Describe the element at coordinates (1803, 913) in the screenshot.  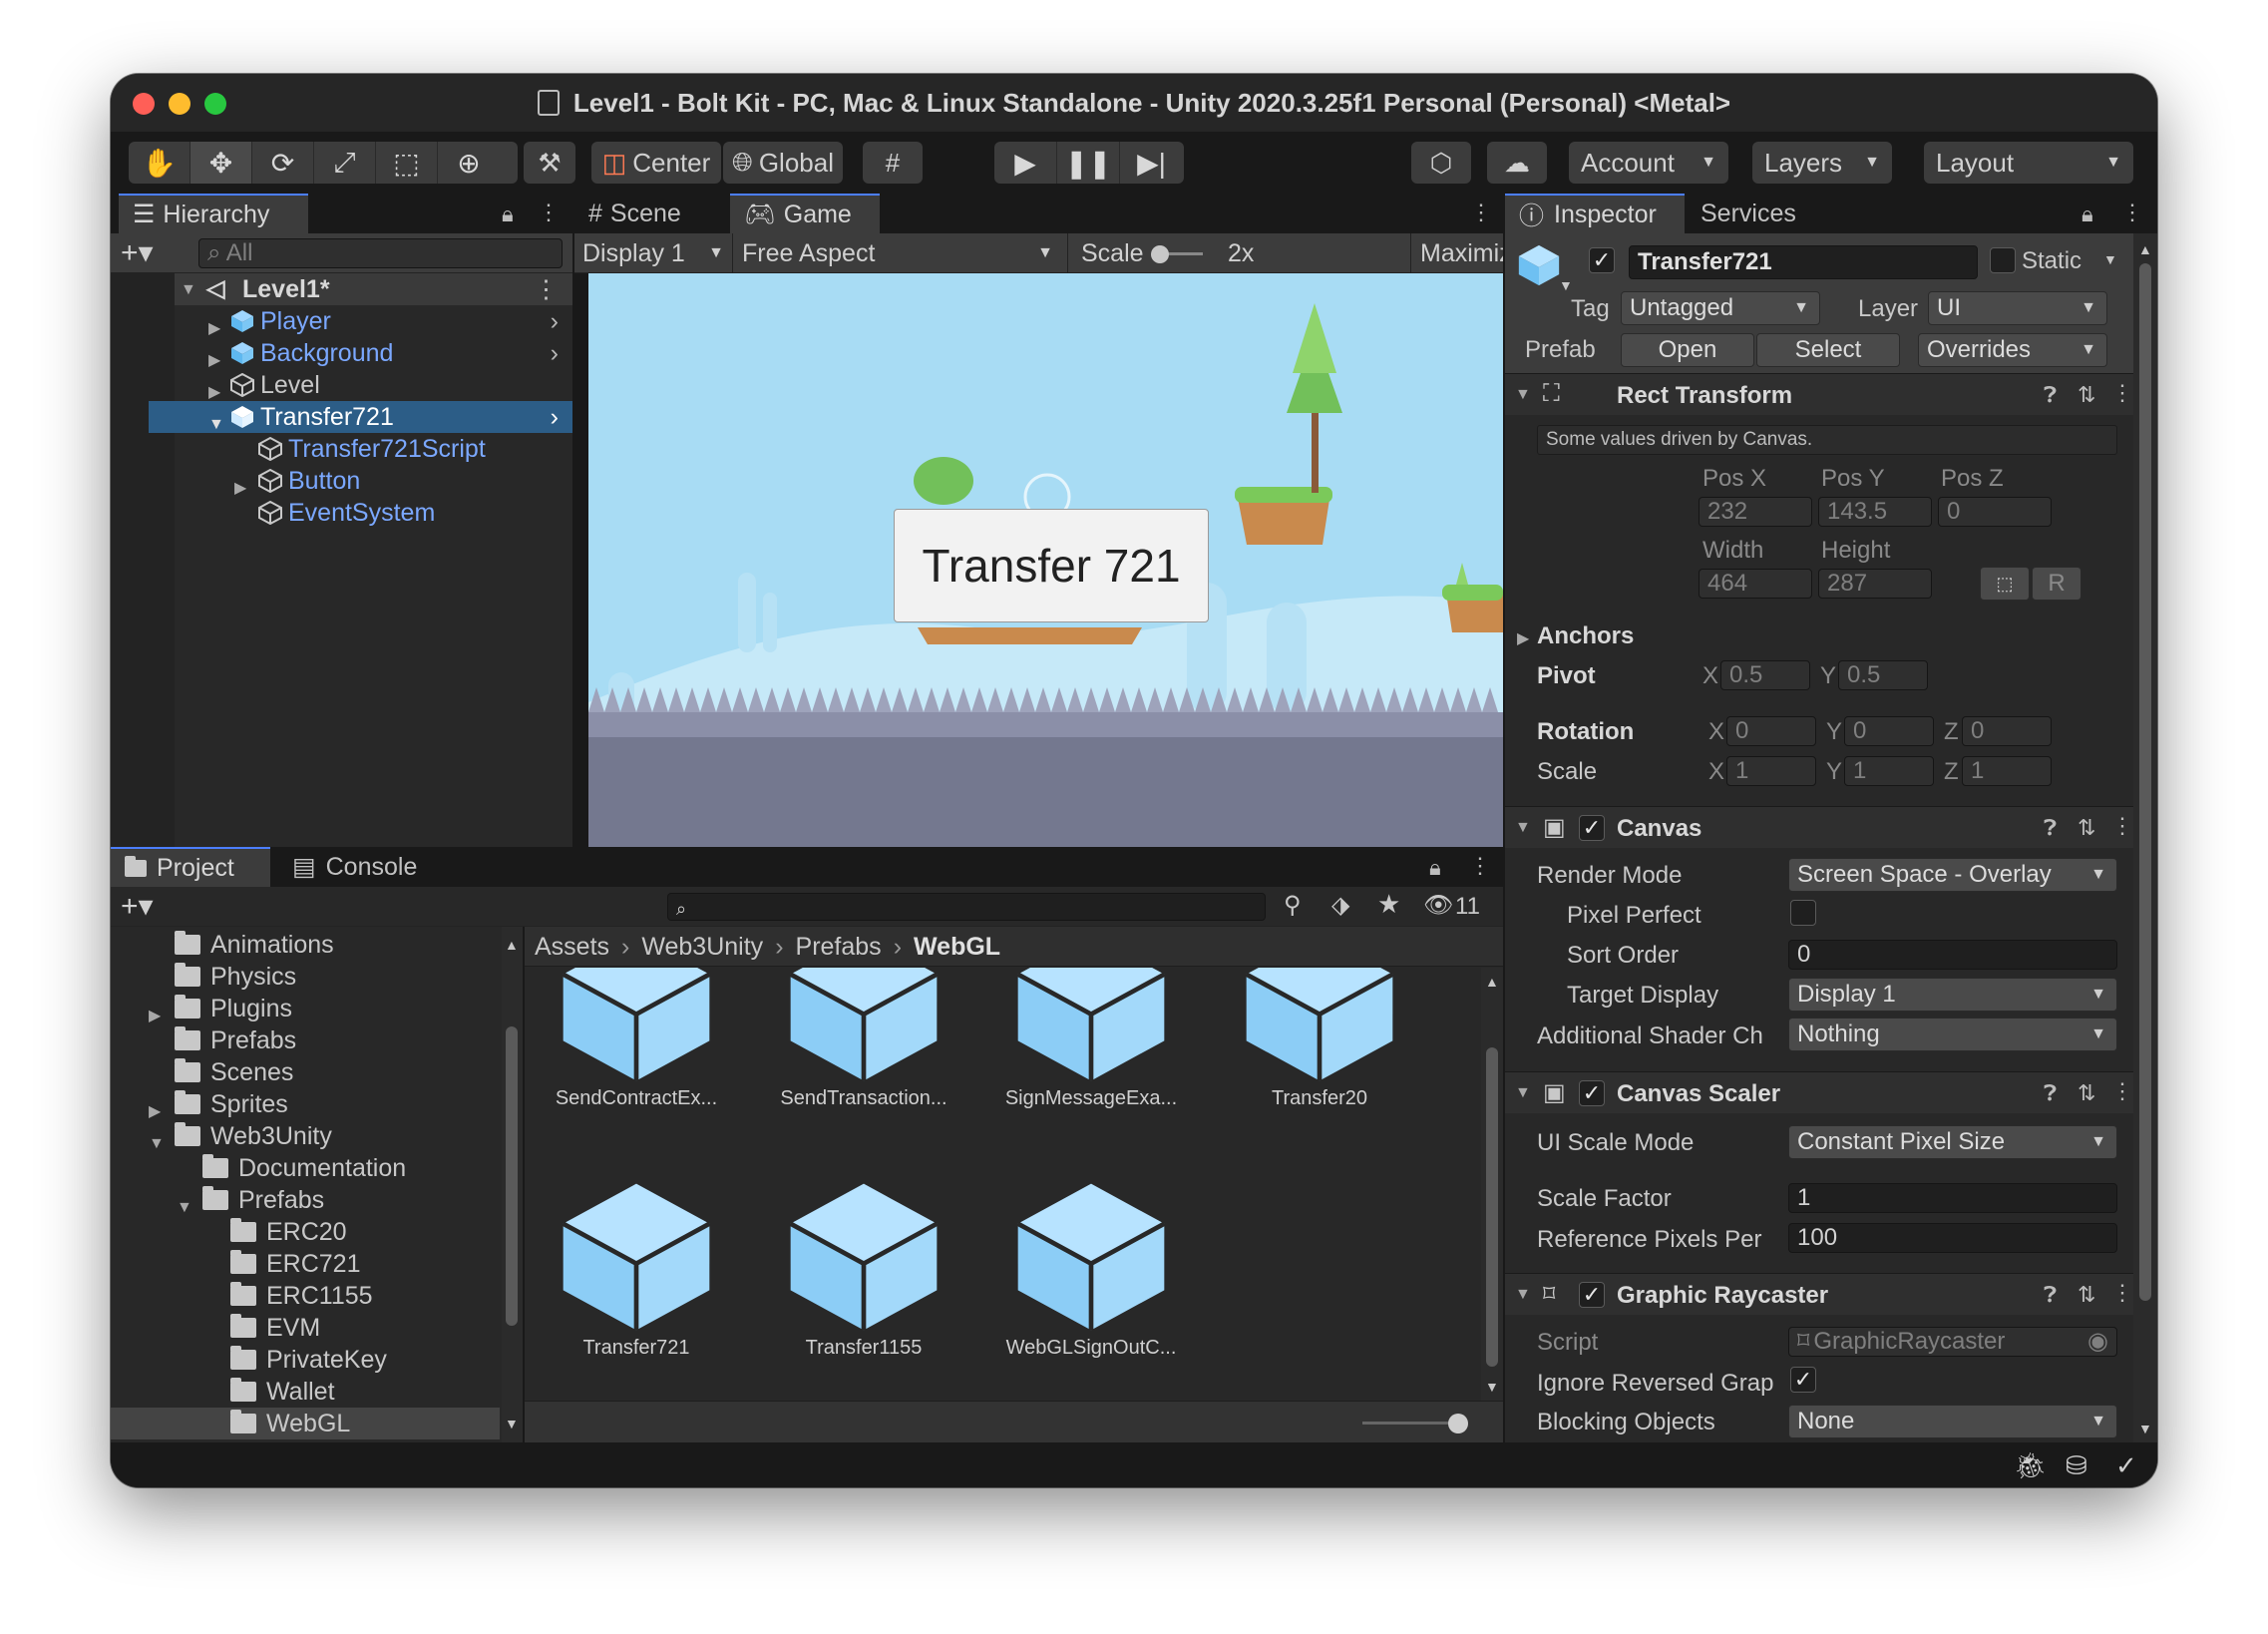
I see `pixel-perfect-checkbox` at that location.